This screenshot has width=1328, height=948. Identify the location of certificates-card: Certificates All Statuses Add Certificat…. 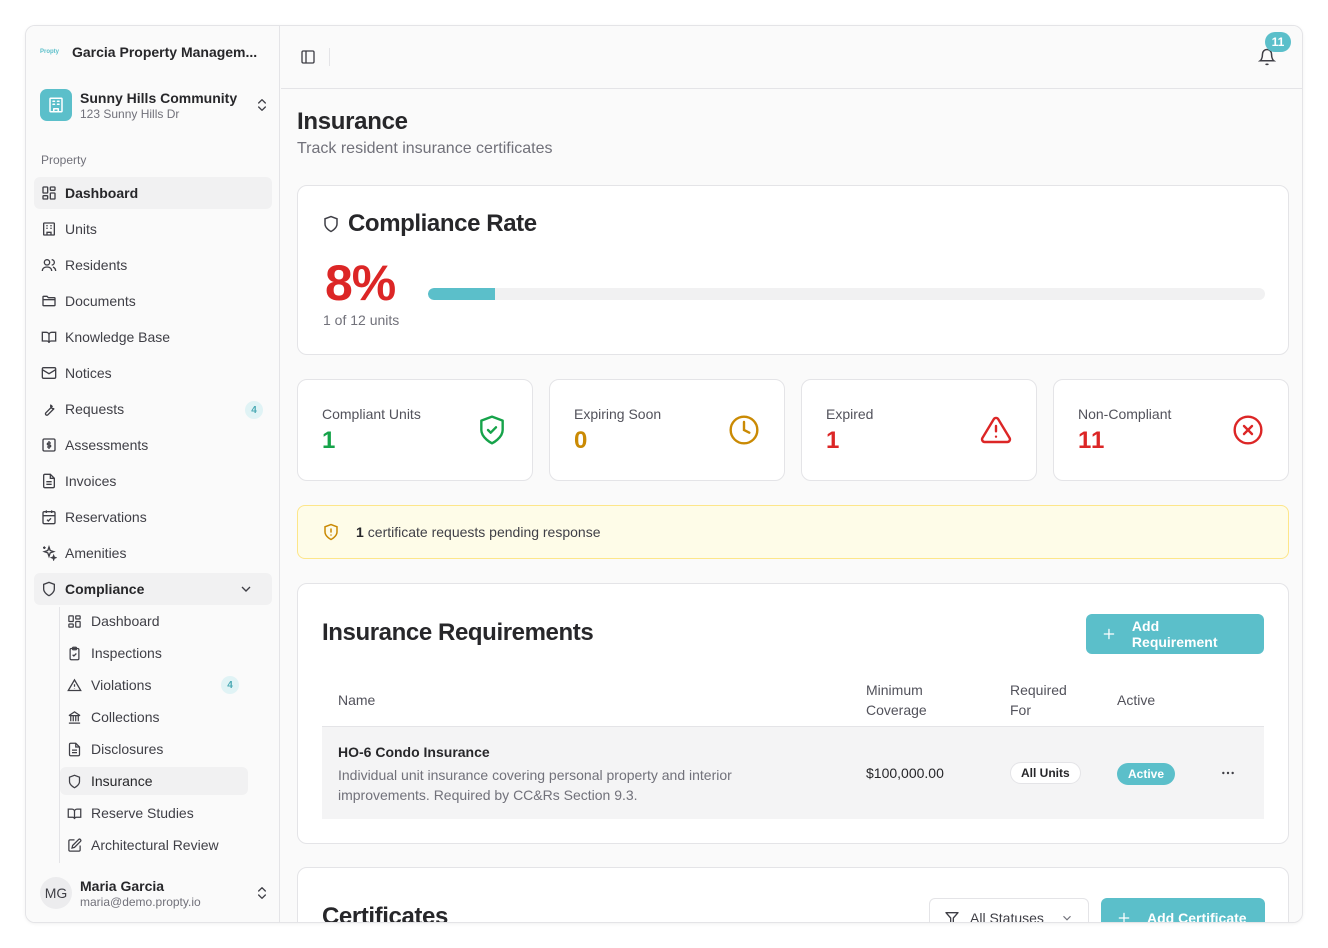
(793, 894).